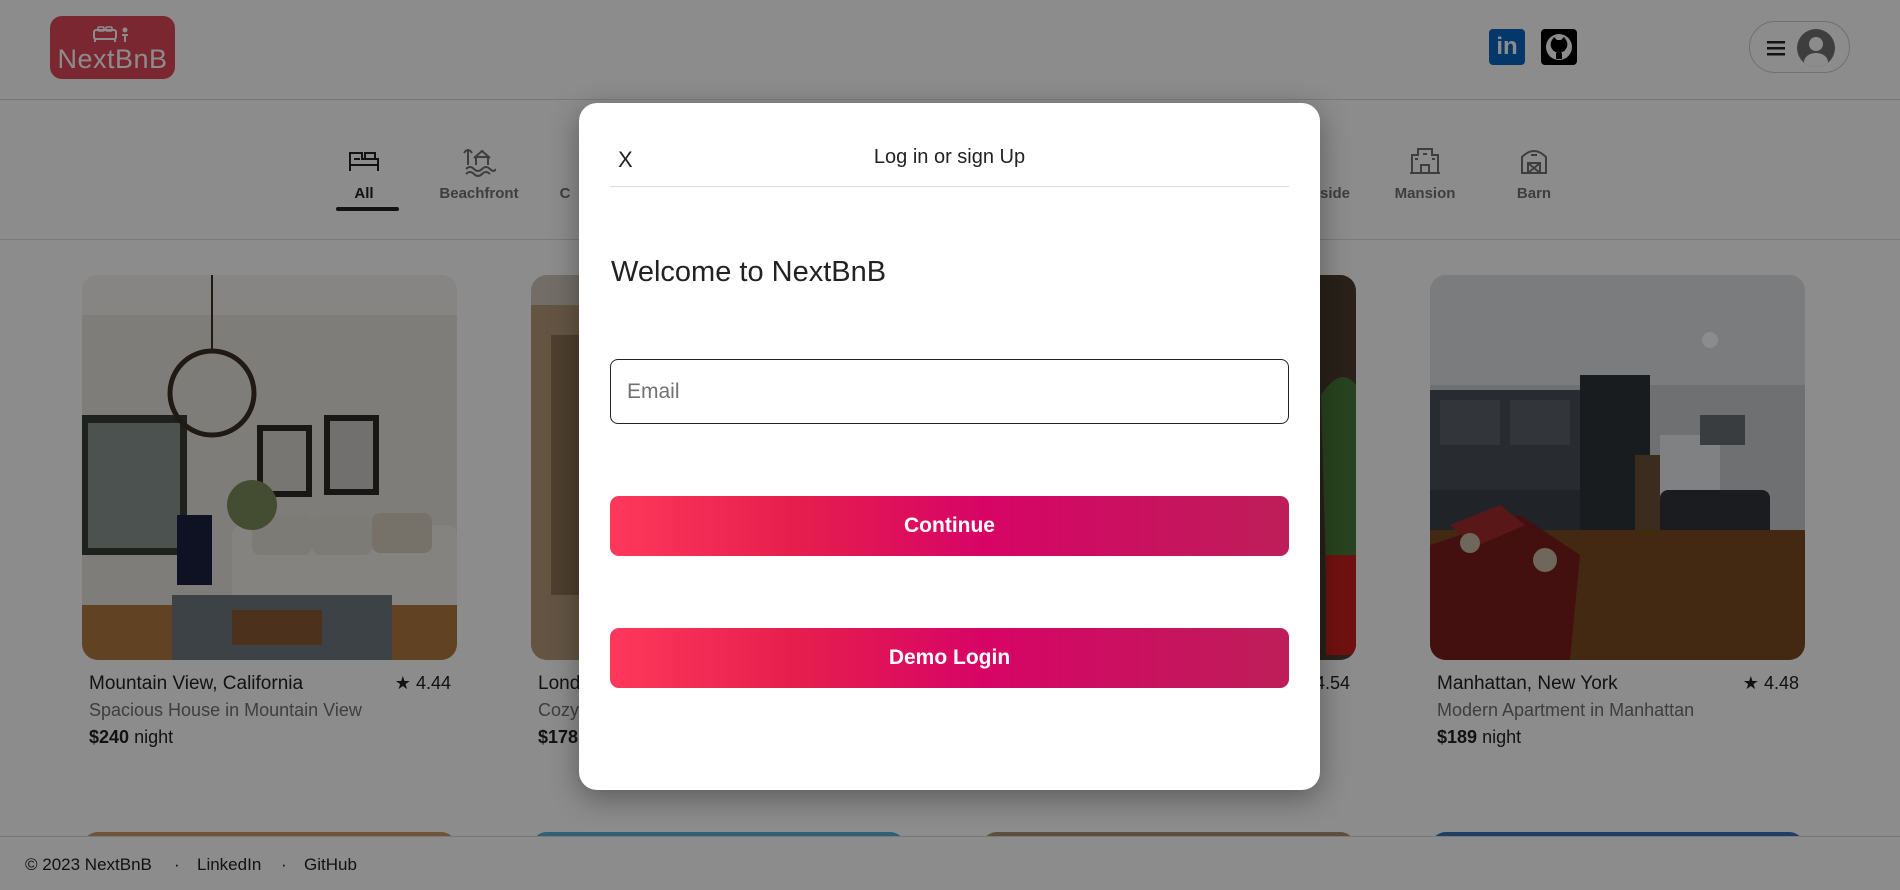 Image resolution: width=1900 pixels, height=890 pixels. Describe the element at coordinates (749, 272) in the screenshot. I see `welcome-heading: Welcome to NextBnB` at that location.